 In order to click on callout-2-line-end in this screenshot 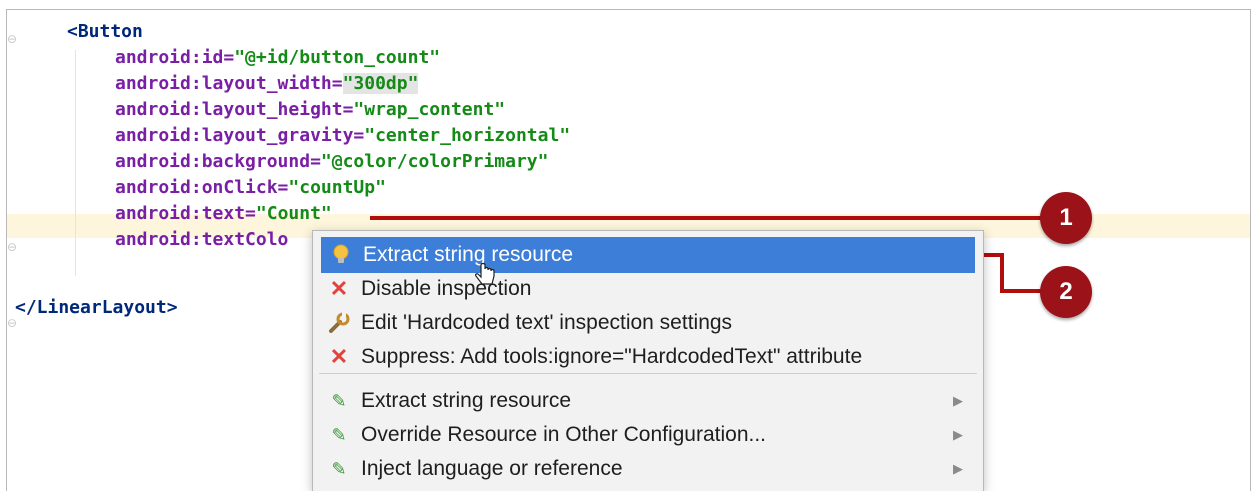, I will do `click(1021, 291)`.